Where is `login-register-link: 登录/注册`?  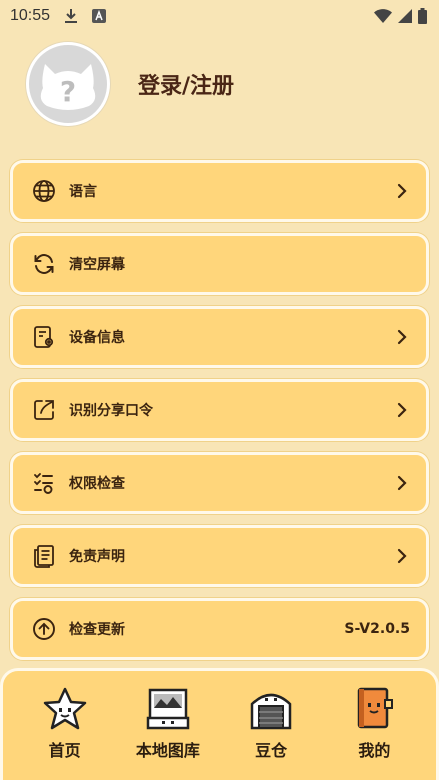
login-register-link: 登录/注册 is located at coordinates (186, 84).